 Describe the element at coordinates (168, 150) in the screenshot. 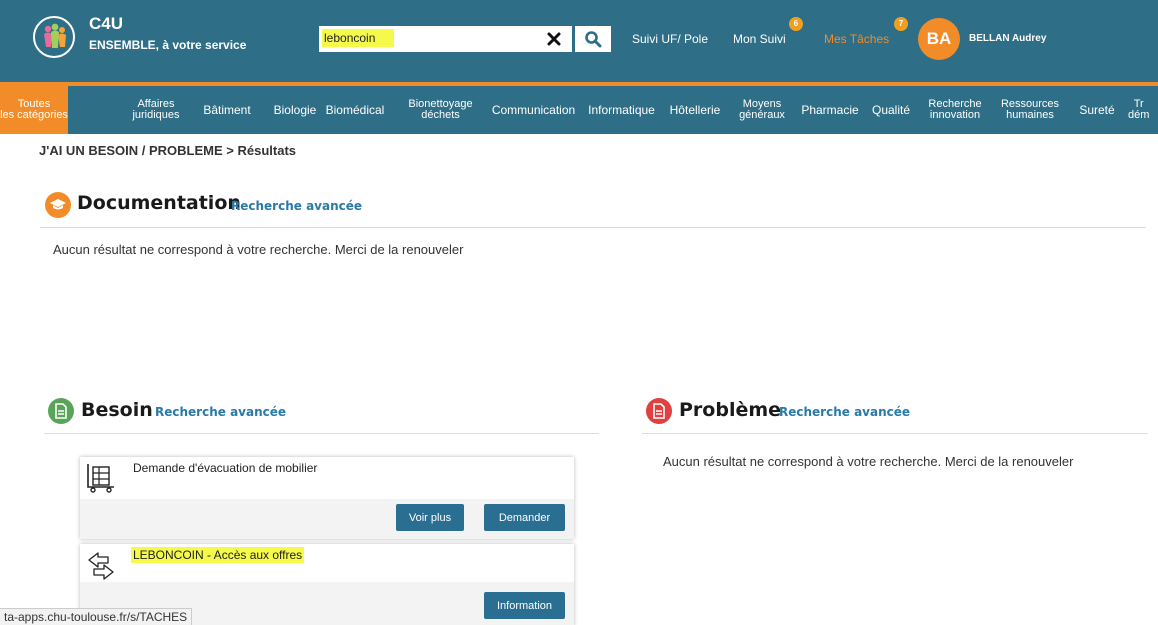

I see `breadcrumb: J'AI UN BESOIN / PROBLEME > Résultats` at that location.